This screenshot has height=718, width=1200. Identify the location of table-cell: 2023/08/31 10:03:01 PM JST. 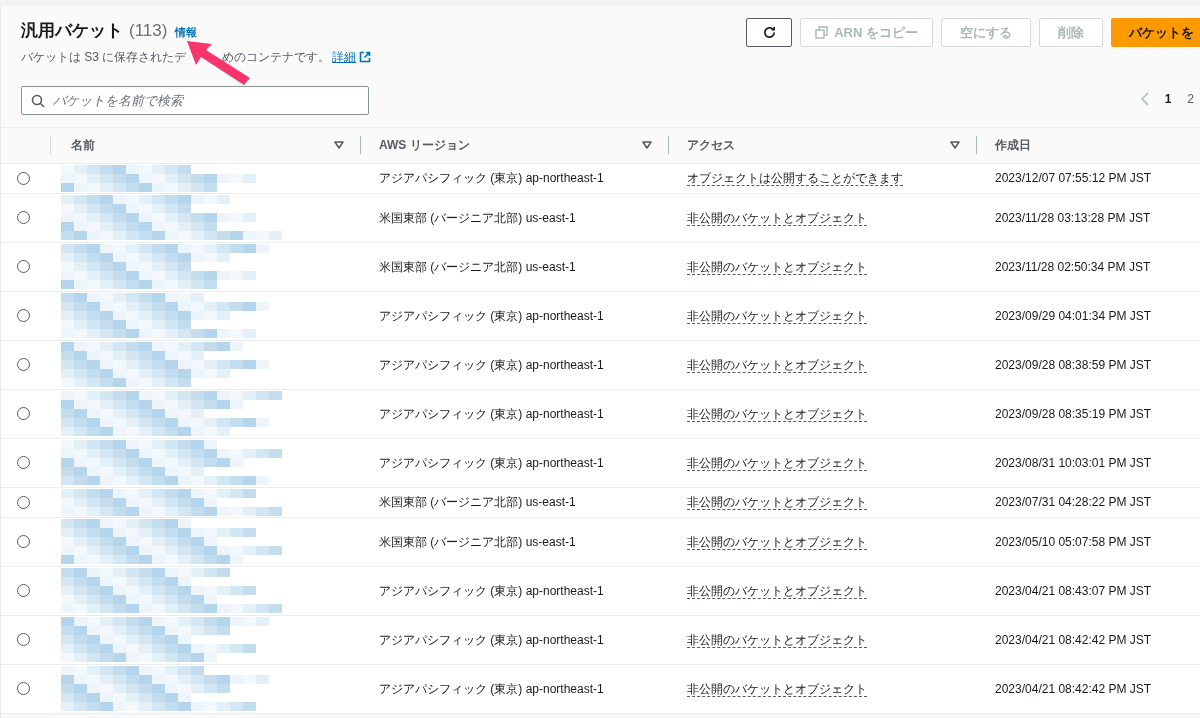
(1073, 462).